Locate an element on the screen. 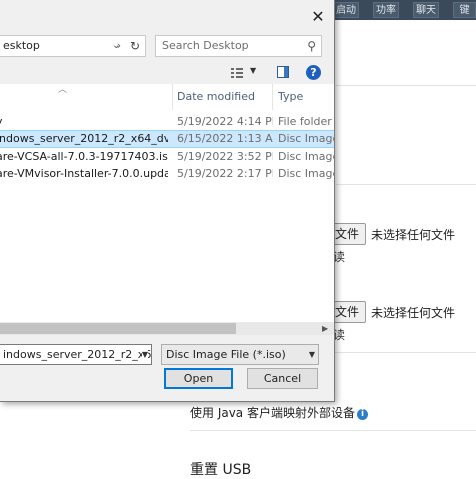 Image resolution: width=476 pixels, height=479 pixels. file-date: 6/15/2022 1:13 AM is located at coordinates (225, 138).